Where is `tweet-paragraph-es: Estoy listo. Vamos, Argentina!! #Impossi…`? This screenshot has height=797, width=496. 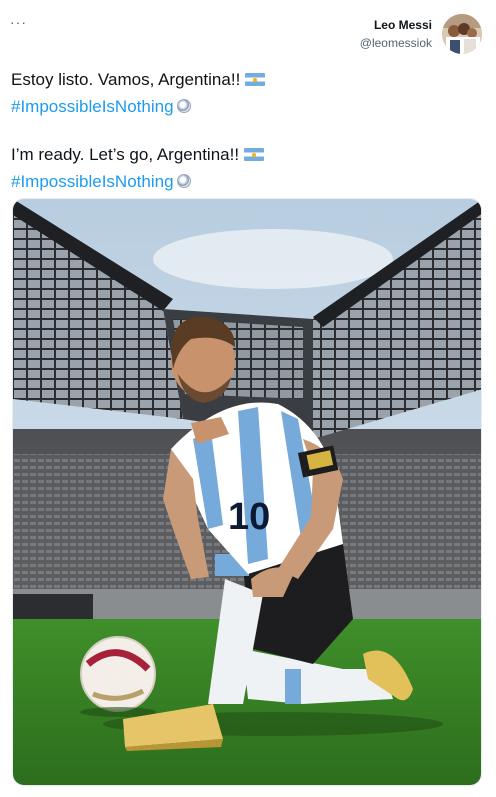 tweet-paragraph-es: Estoy listo. Vamos, Argentina!! #Impossi… is located at coordinates (138, 93).